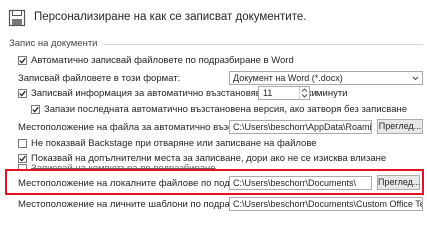 The image size is (427, 240). Describe the element at coordinates (415, 78) in the screenshot. I see `chevron-down-icon` at that location.